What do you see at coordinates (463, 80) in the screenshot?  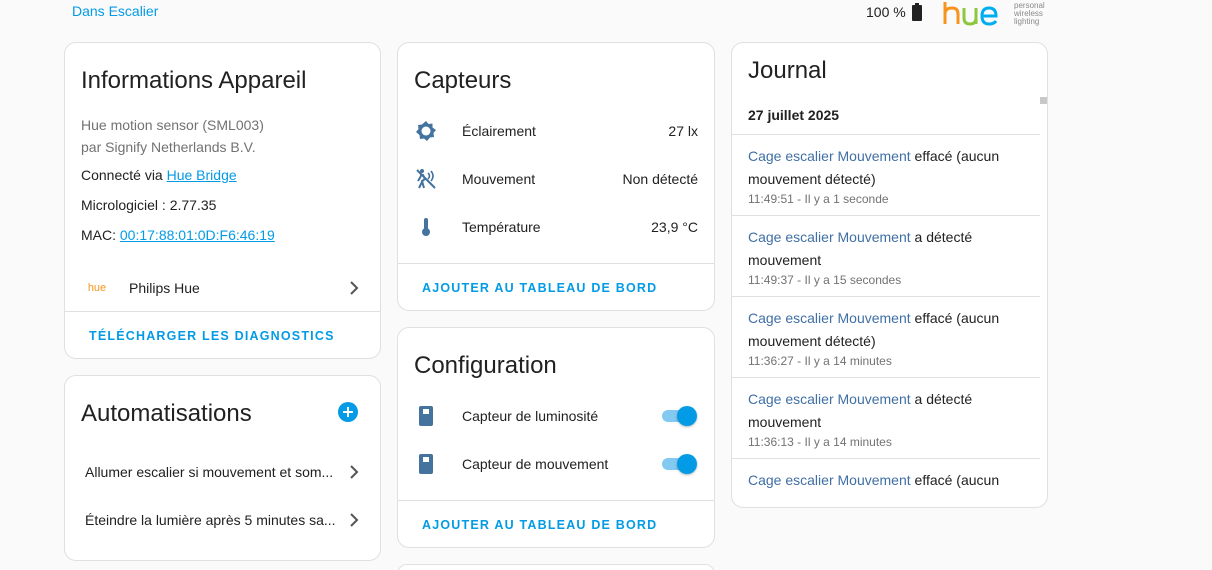 I see `sensors-title: Capteurs` at bounding box center [463, 80].